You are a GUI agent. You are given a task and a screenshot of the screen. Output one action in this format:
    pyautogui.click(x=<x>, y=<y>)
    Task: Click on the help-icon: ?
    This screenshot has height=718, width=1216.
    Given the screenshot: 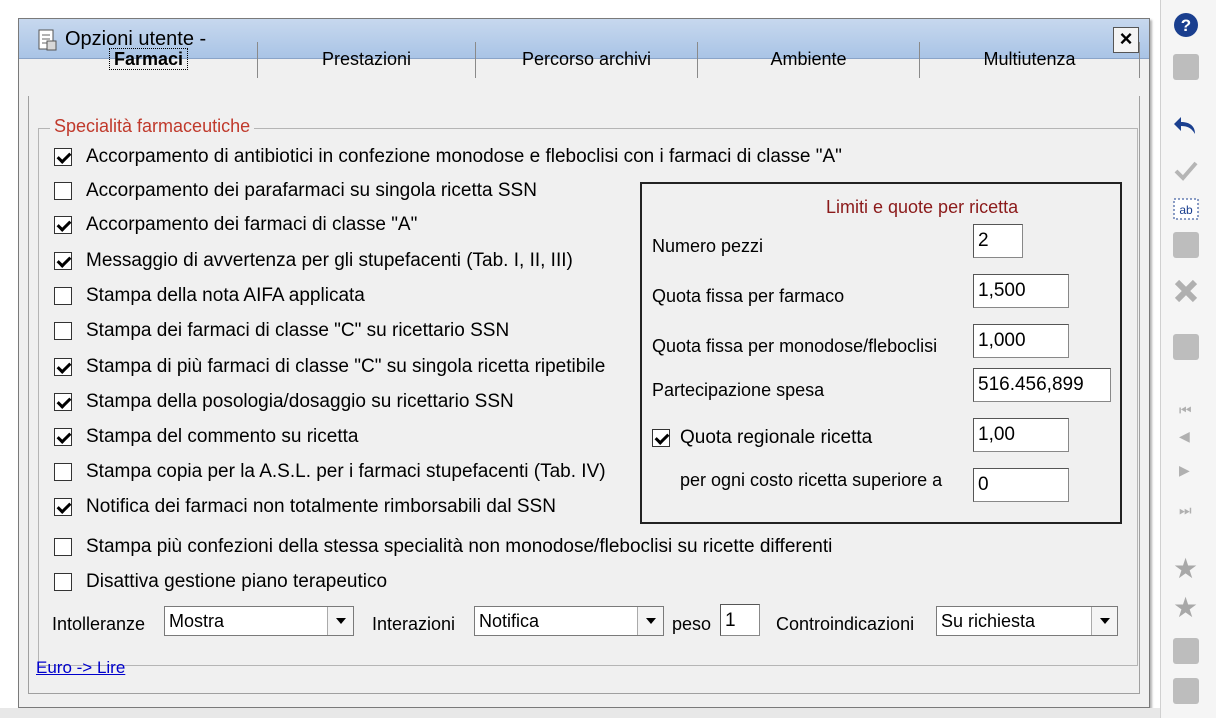 What is the action you would take?
    pyautogui.click(x=1186, y=25)
    